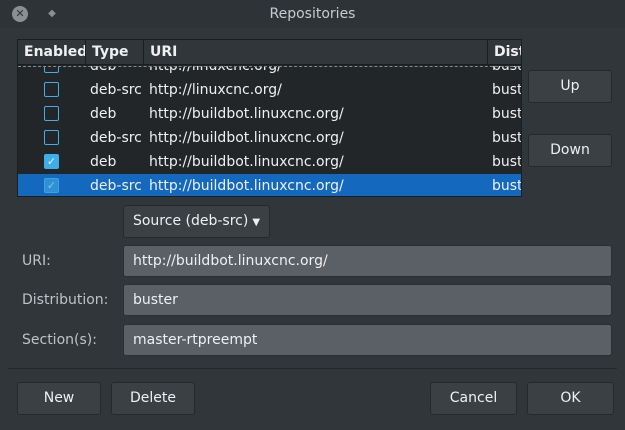 This screenshot has height=430, width=625. I want to click on cancel-button: Cancel, so click(473, 398).